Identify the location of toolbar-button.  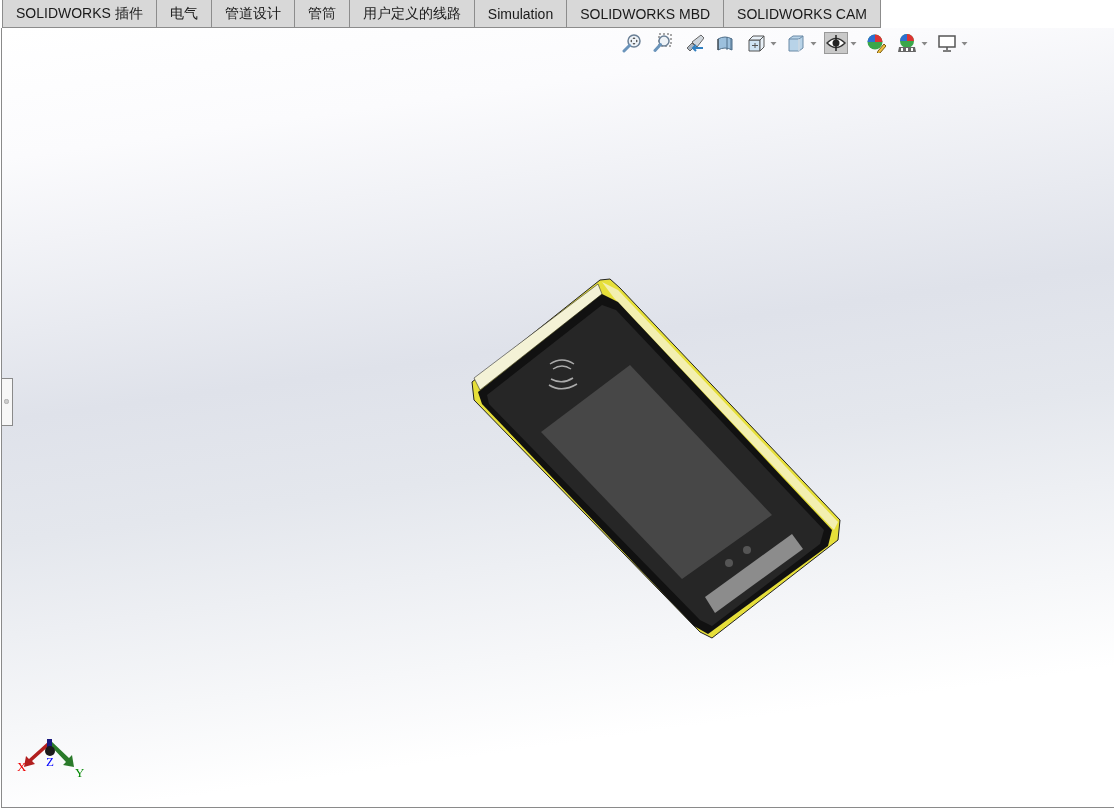
(836, 43).